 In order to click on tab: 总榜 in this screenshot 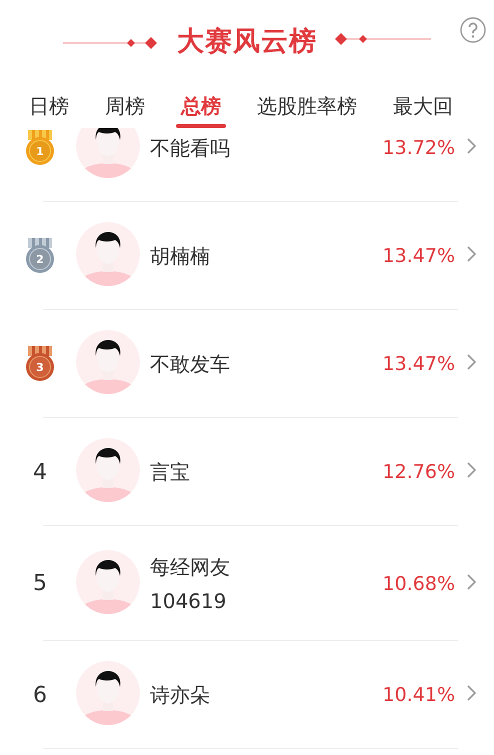, I will do `click(201, 105)`.